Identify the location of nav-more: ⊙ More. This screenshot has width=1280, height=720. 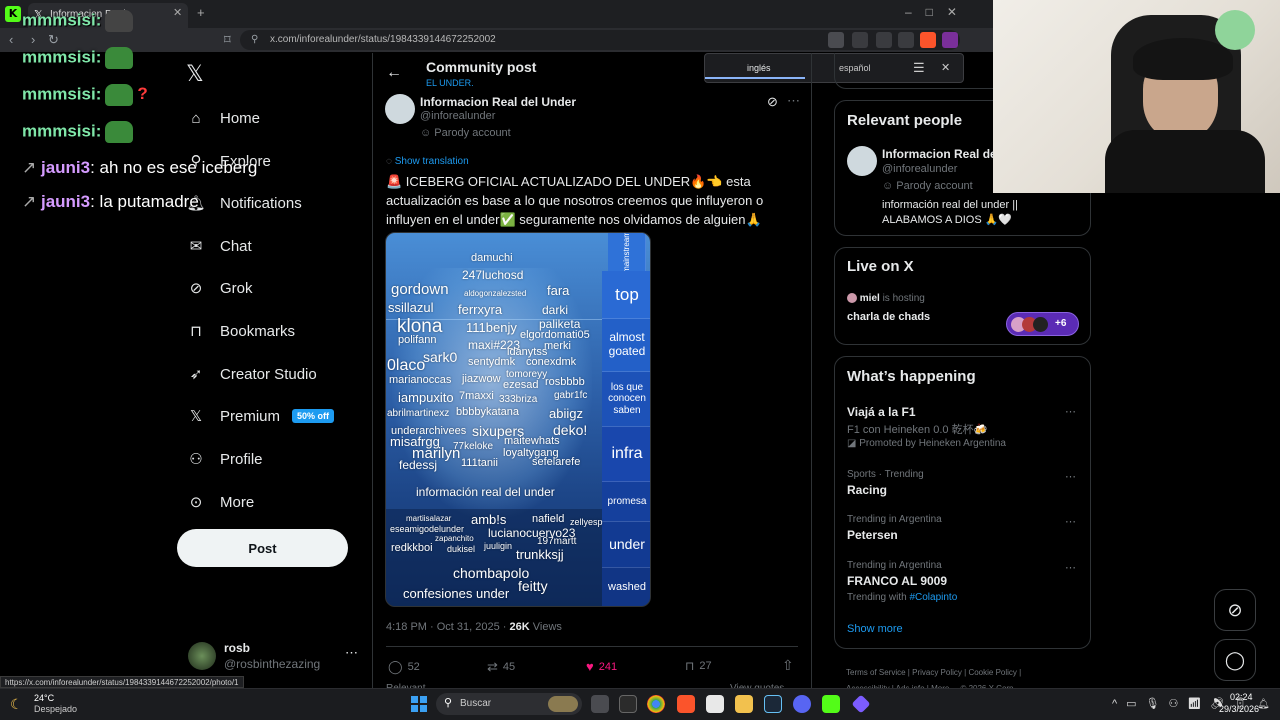
(220, 502).